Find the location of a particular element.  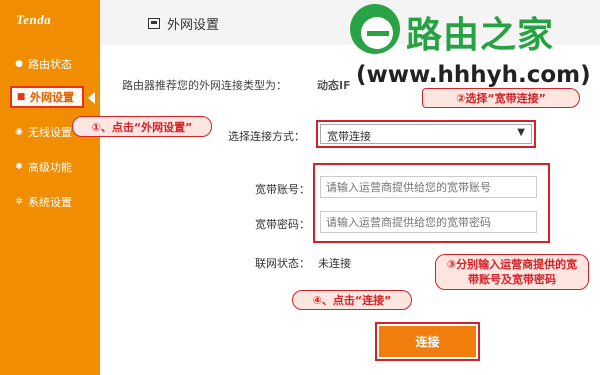

tenda-logo: Tenda is located at coordinates (34, 19).